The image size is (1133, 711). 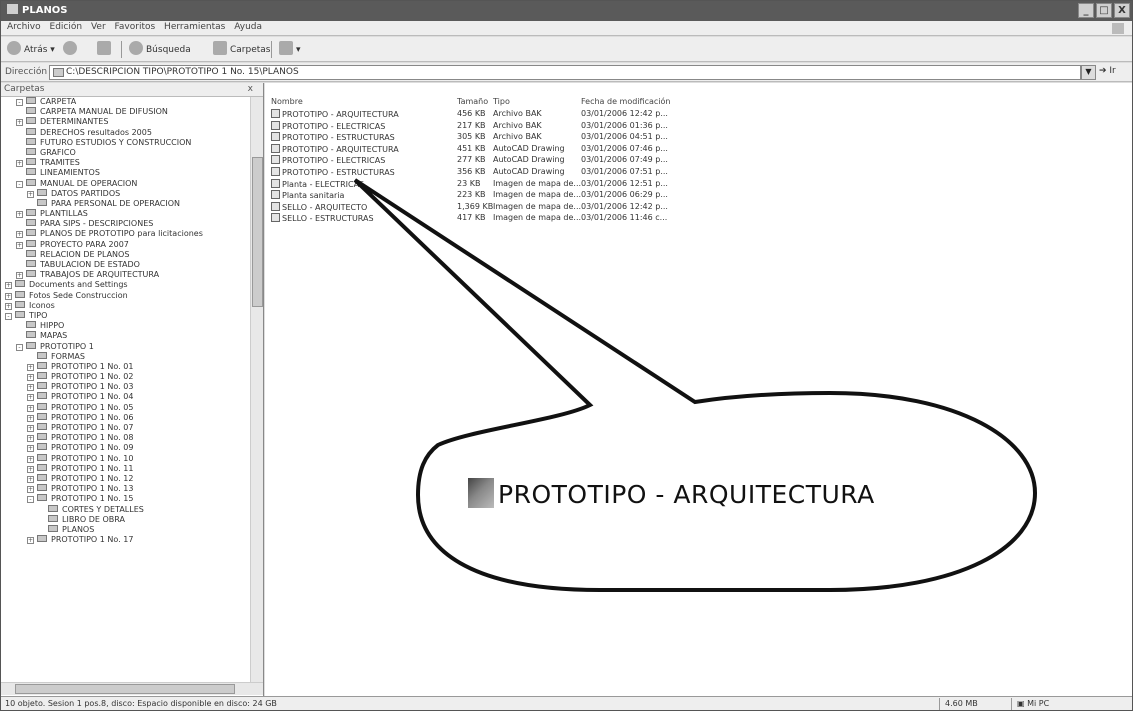 What do you see at coordinates (132, 234) in the screenshot?
I see `tree-item: + PLANOS DE PROTOTIPO para licitaciones` at bounding box center [132, 234].